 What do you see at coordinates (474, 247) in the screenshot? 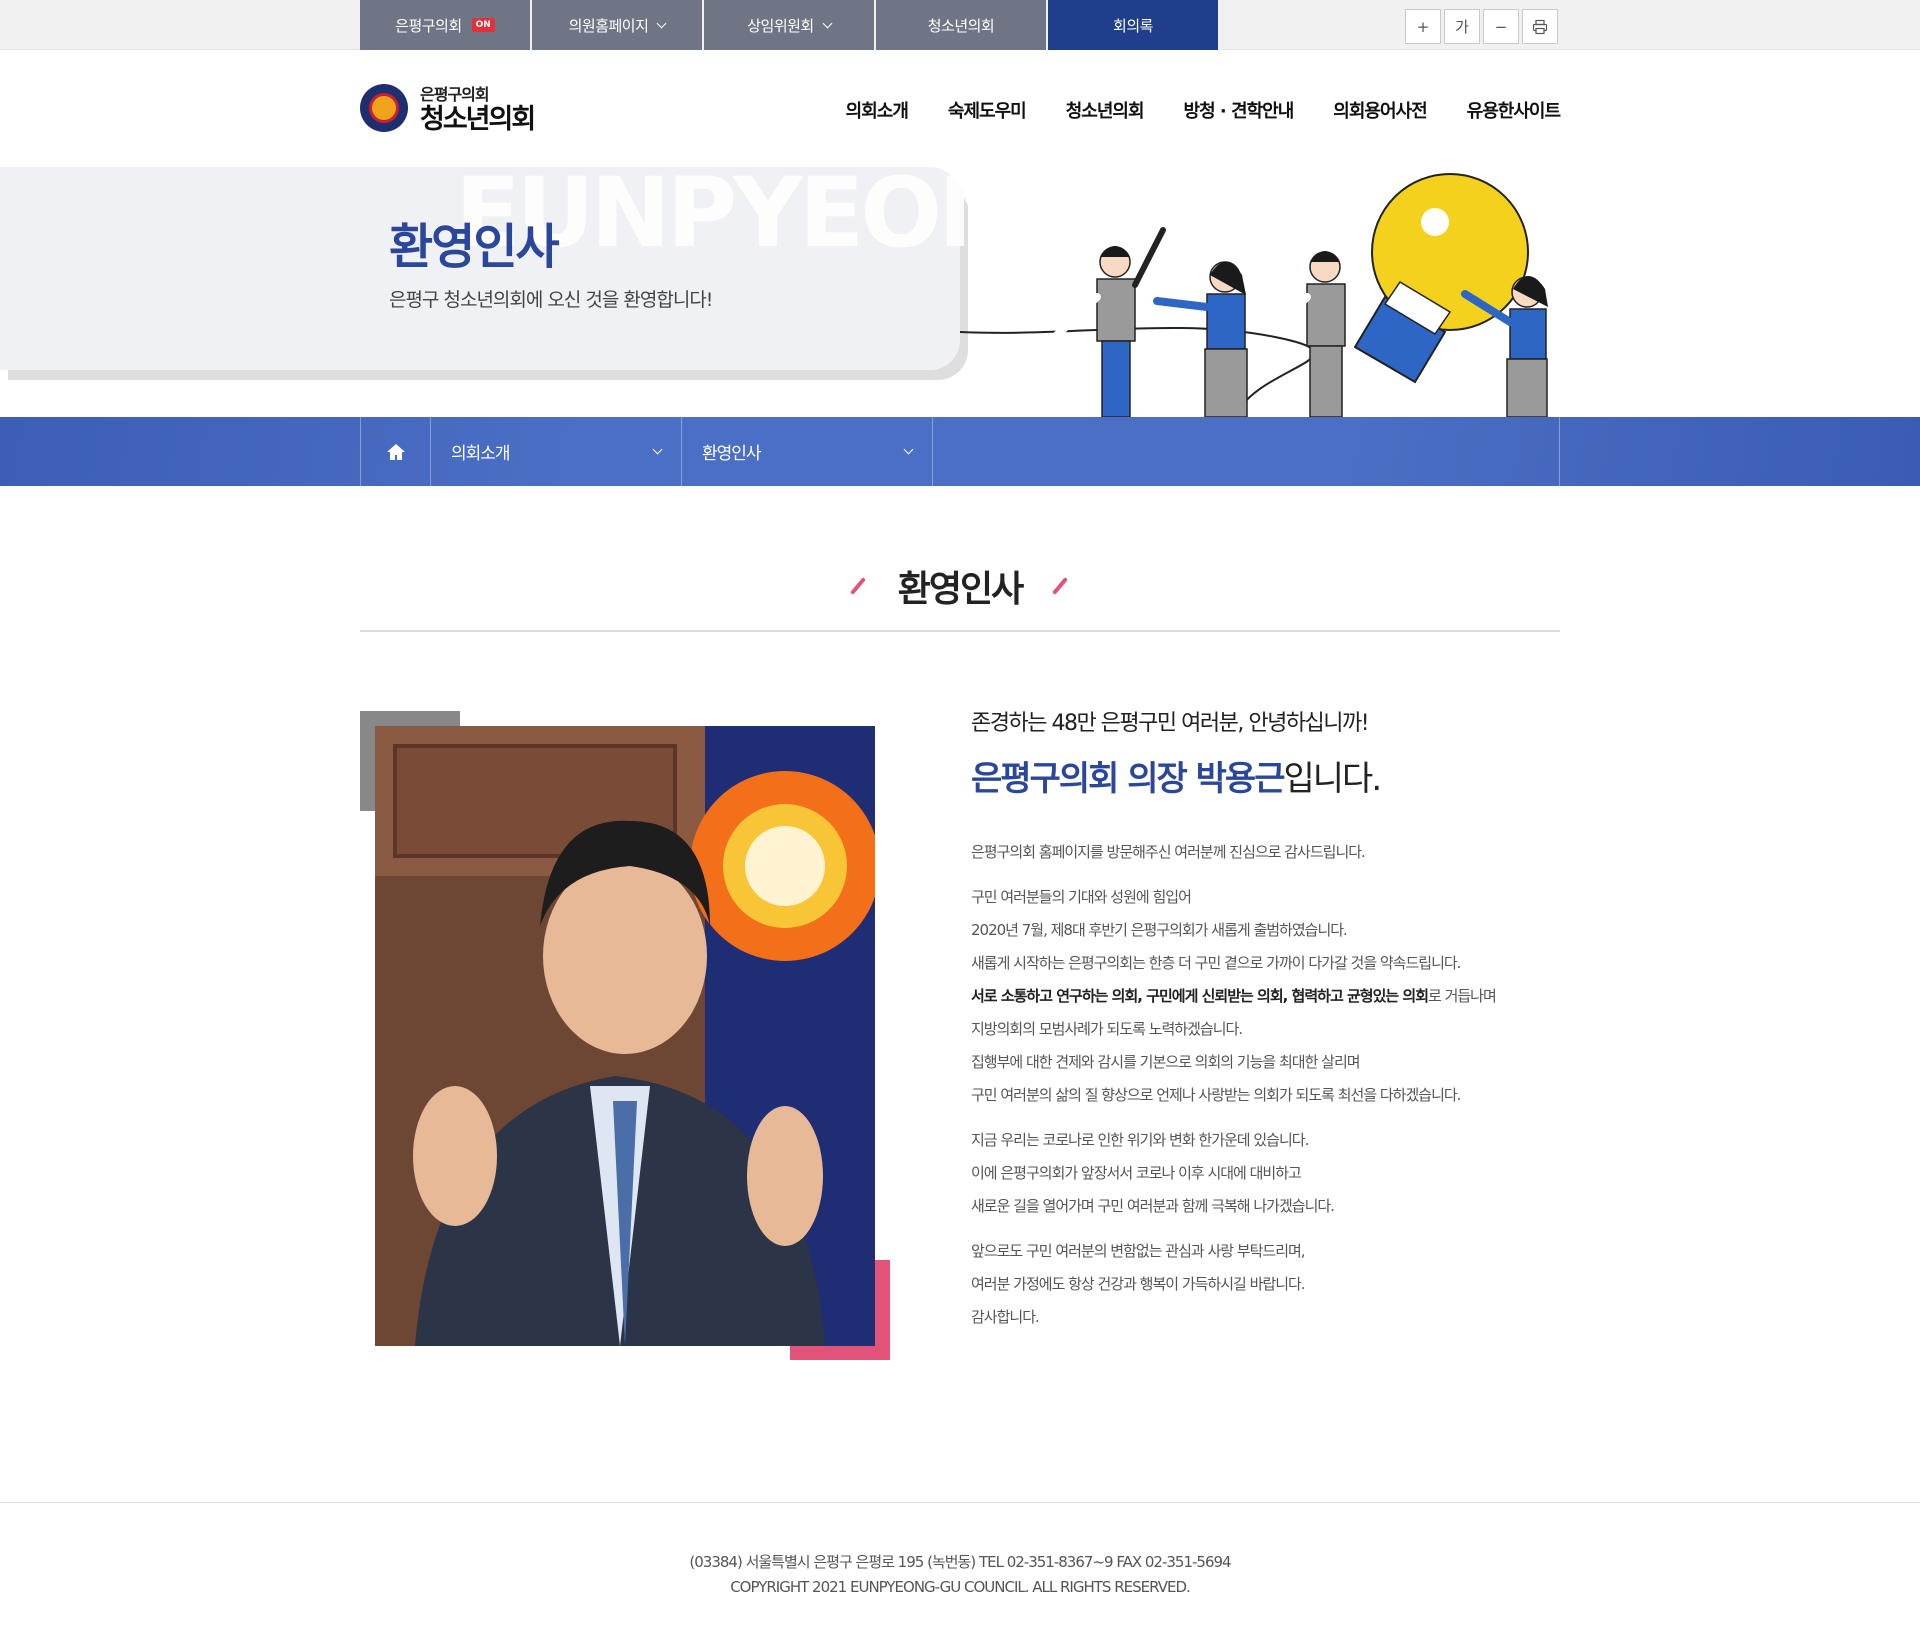
I see `visual-title: 환영인사` at bounding box center [474, 247].